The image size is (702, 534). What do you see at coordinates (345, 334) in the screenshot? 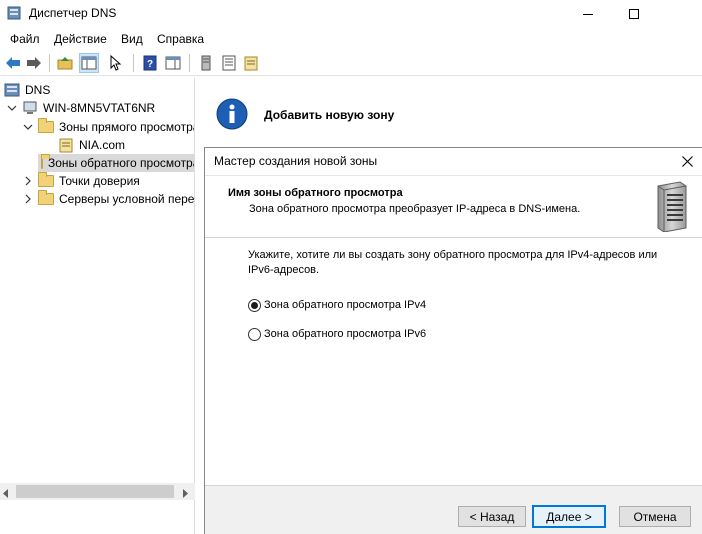
I see `ipv6-radio-label: Зона обратного просмотра IPv6` at bounding box center [345, 334].